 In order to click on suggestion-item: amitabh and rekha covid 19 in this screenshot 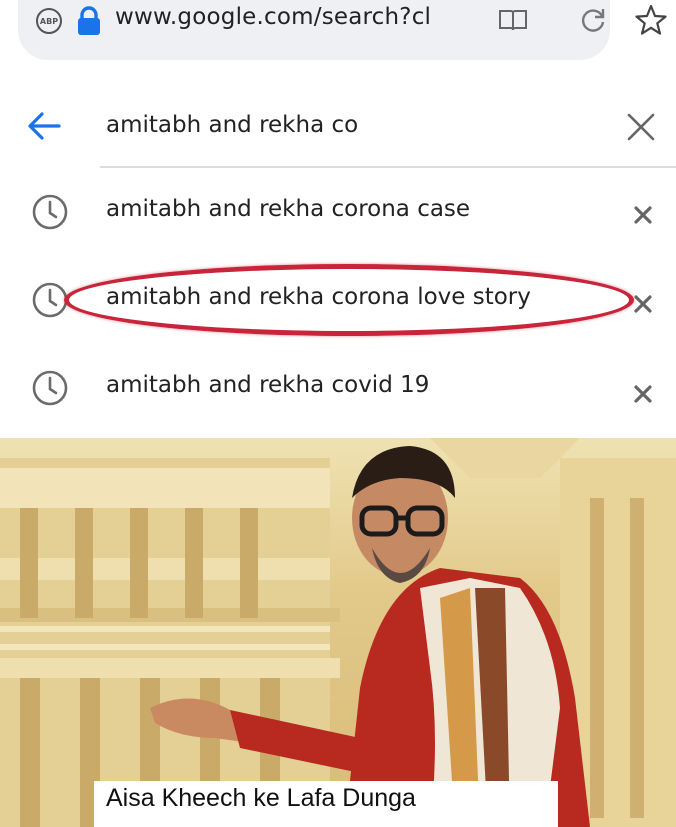, I will do `click(338, 388)`.